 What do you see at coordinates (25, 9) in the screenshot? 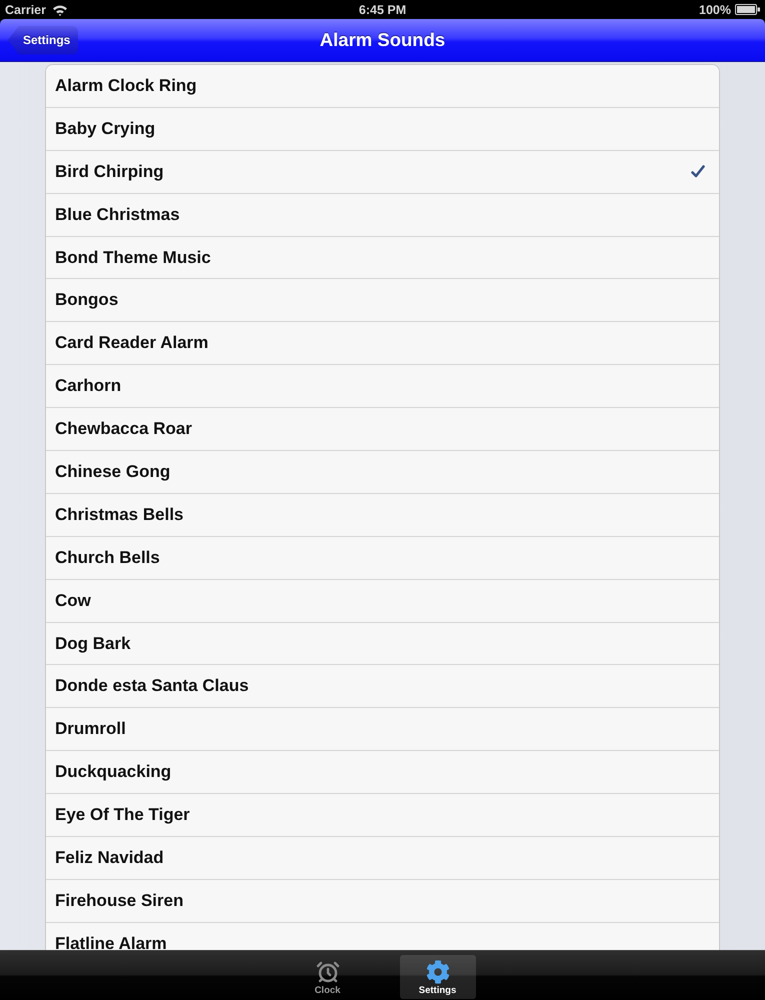
I see `carrier-label: Carrier` at bounding box center [25, 9].